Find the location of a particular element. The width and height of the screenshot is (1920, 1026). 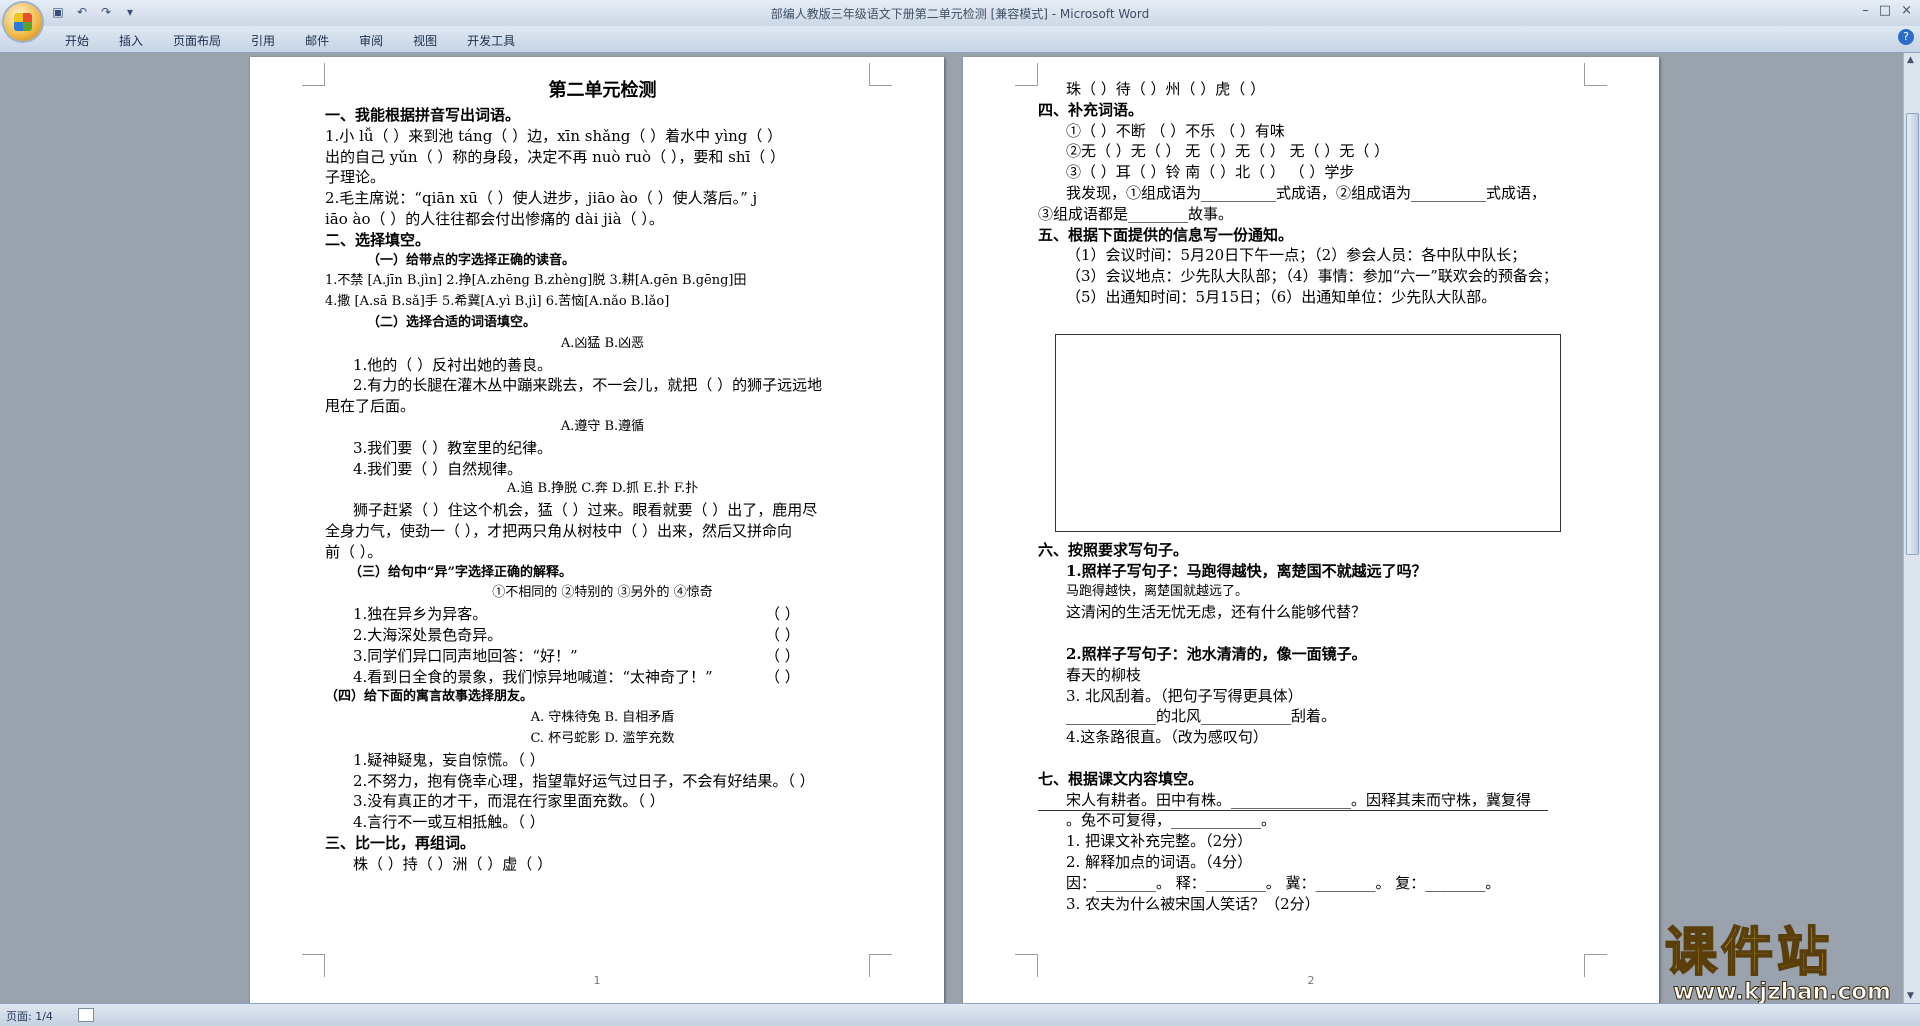

options-line: ①不相同的 ②特别的 ③另外的 ④惊奇 is located at coordinates (602, 593).